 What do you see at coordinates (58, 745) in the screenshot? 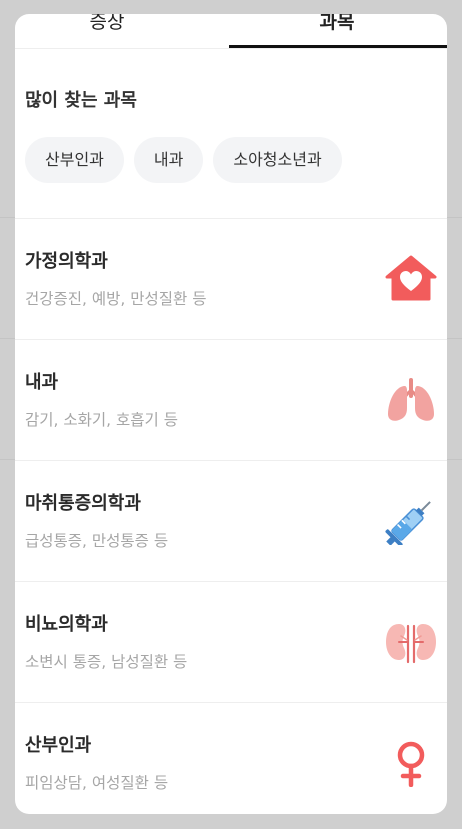
I see `department-name: 산부인과` at bounding box center [58, 745].